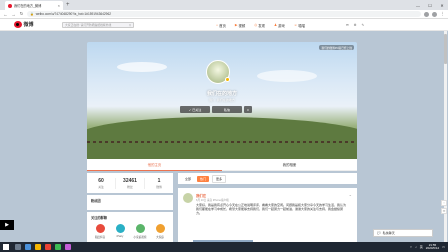 This screenshot has height=252, width=448. I want to click on tab-home: 他的主页, so click(154, 165).